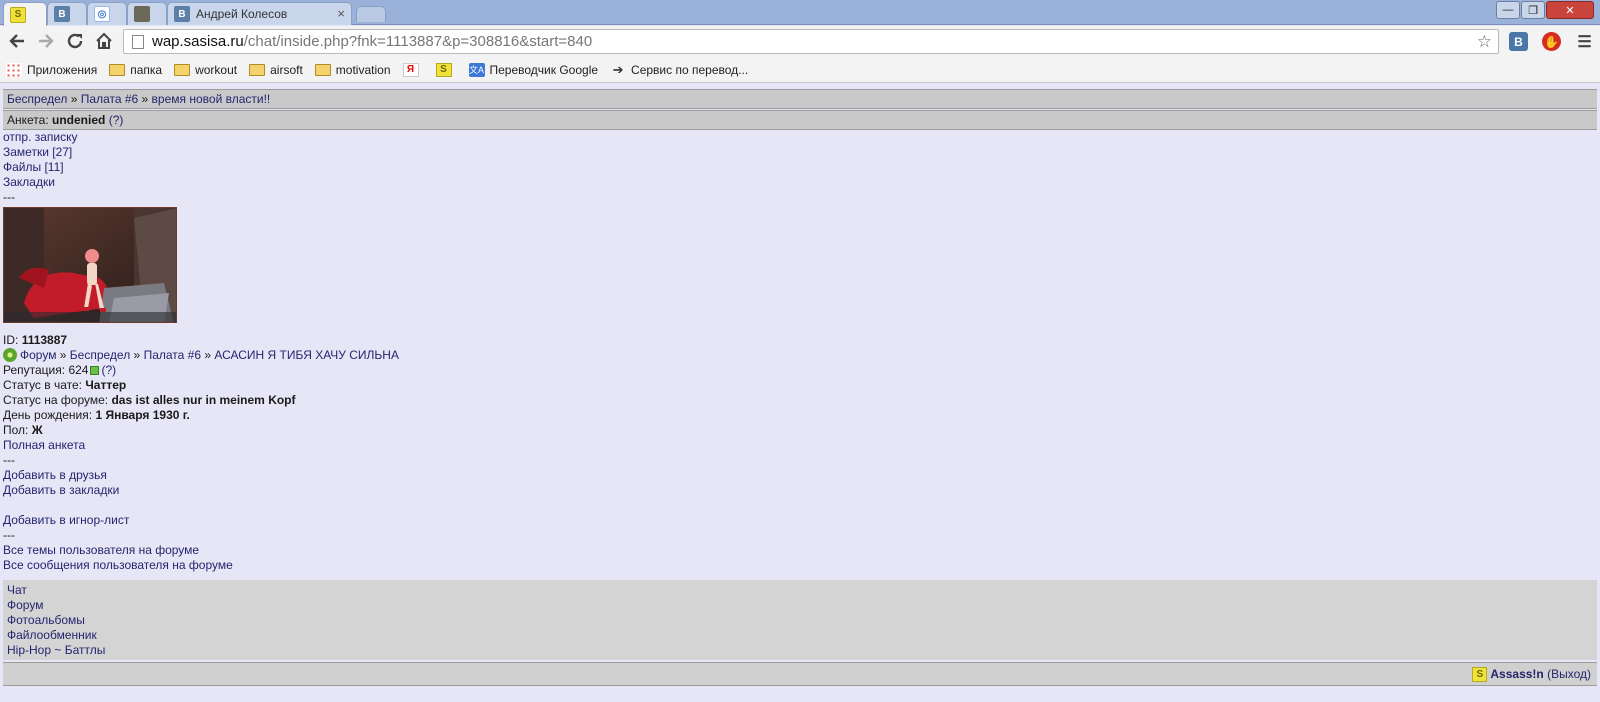  What do you see at coordinates (66, 520) in the screenshot?
I see `add-ignore-link: Добавить в игнор-лист` at bounding box center [66, 520].